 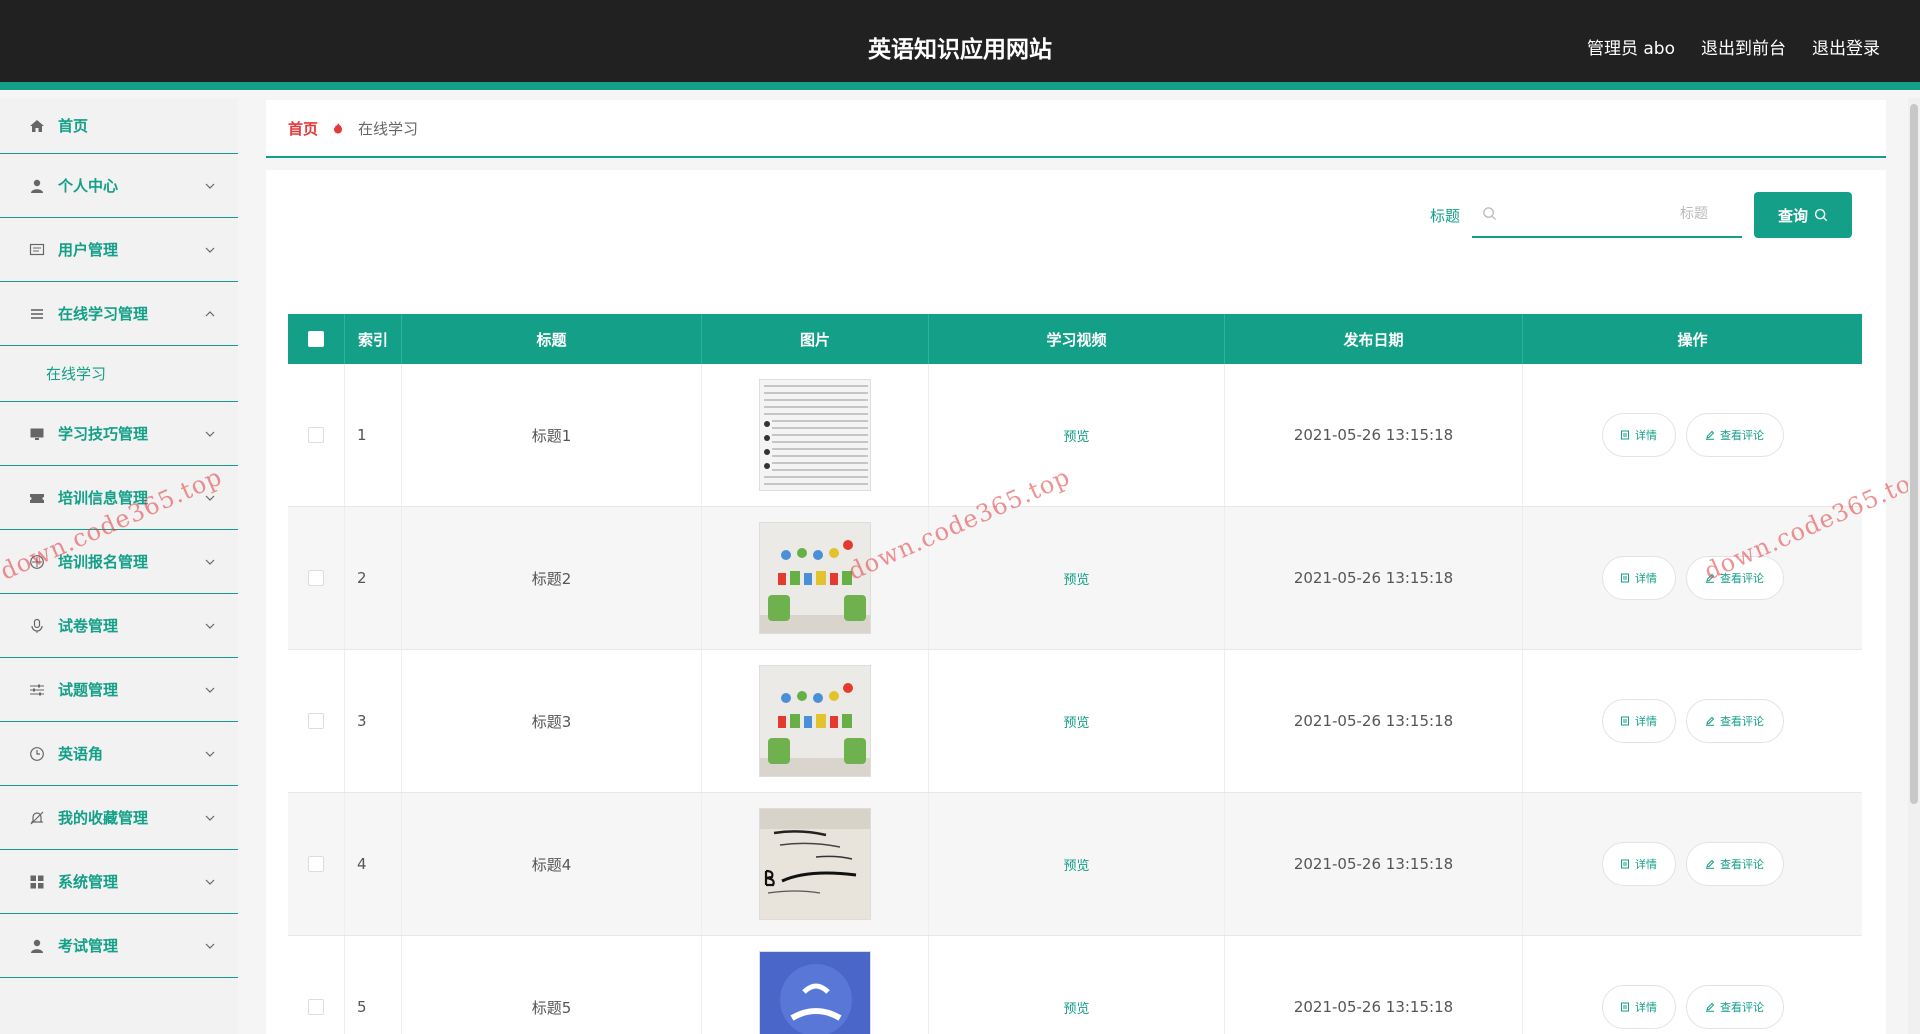 I want to click on sidebar-item-study-tips-management: 学习技巧管理, so click(x=119, y=434).